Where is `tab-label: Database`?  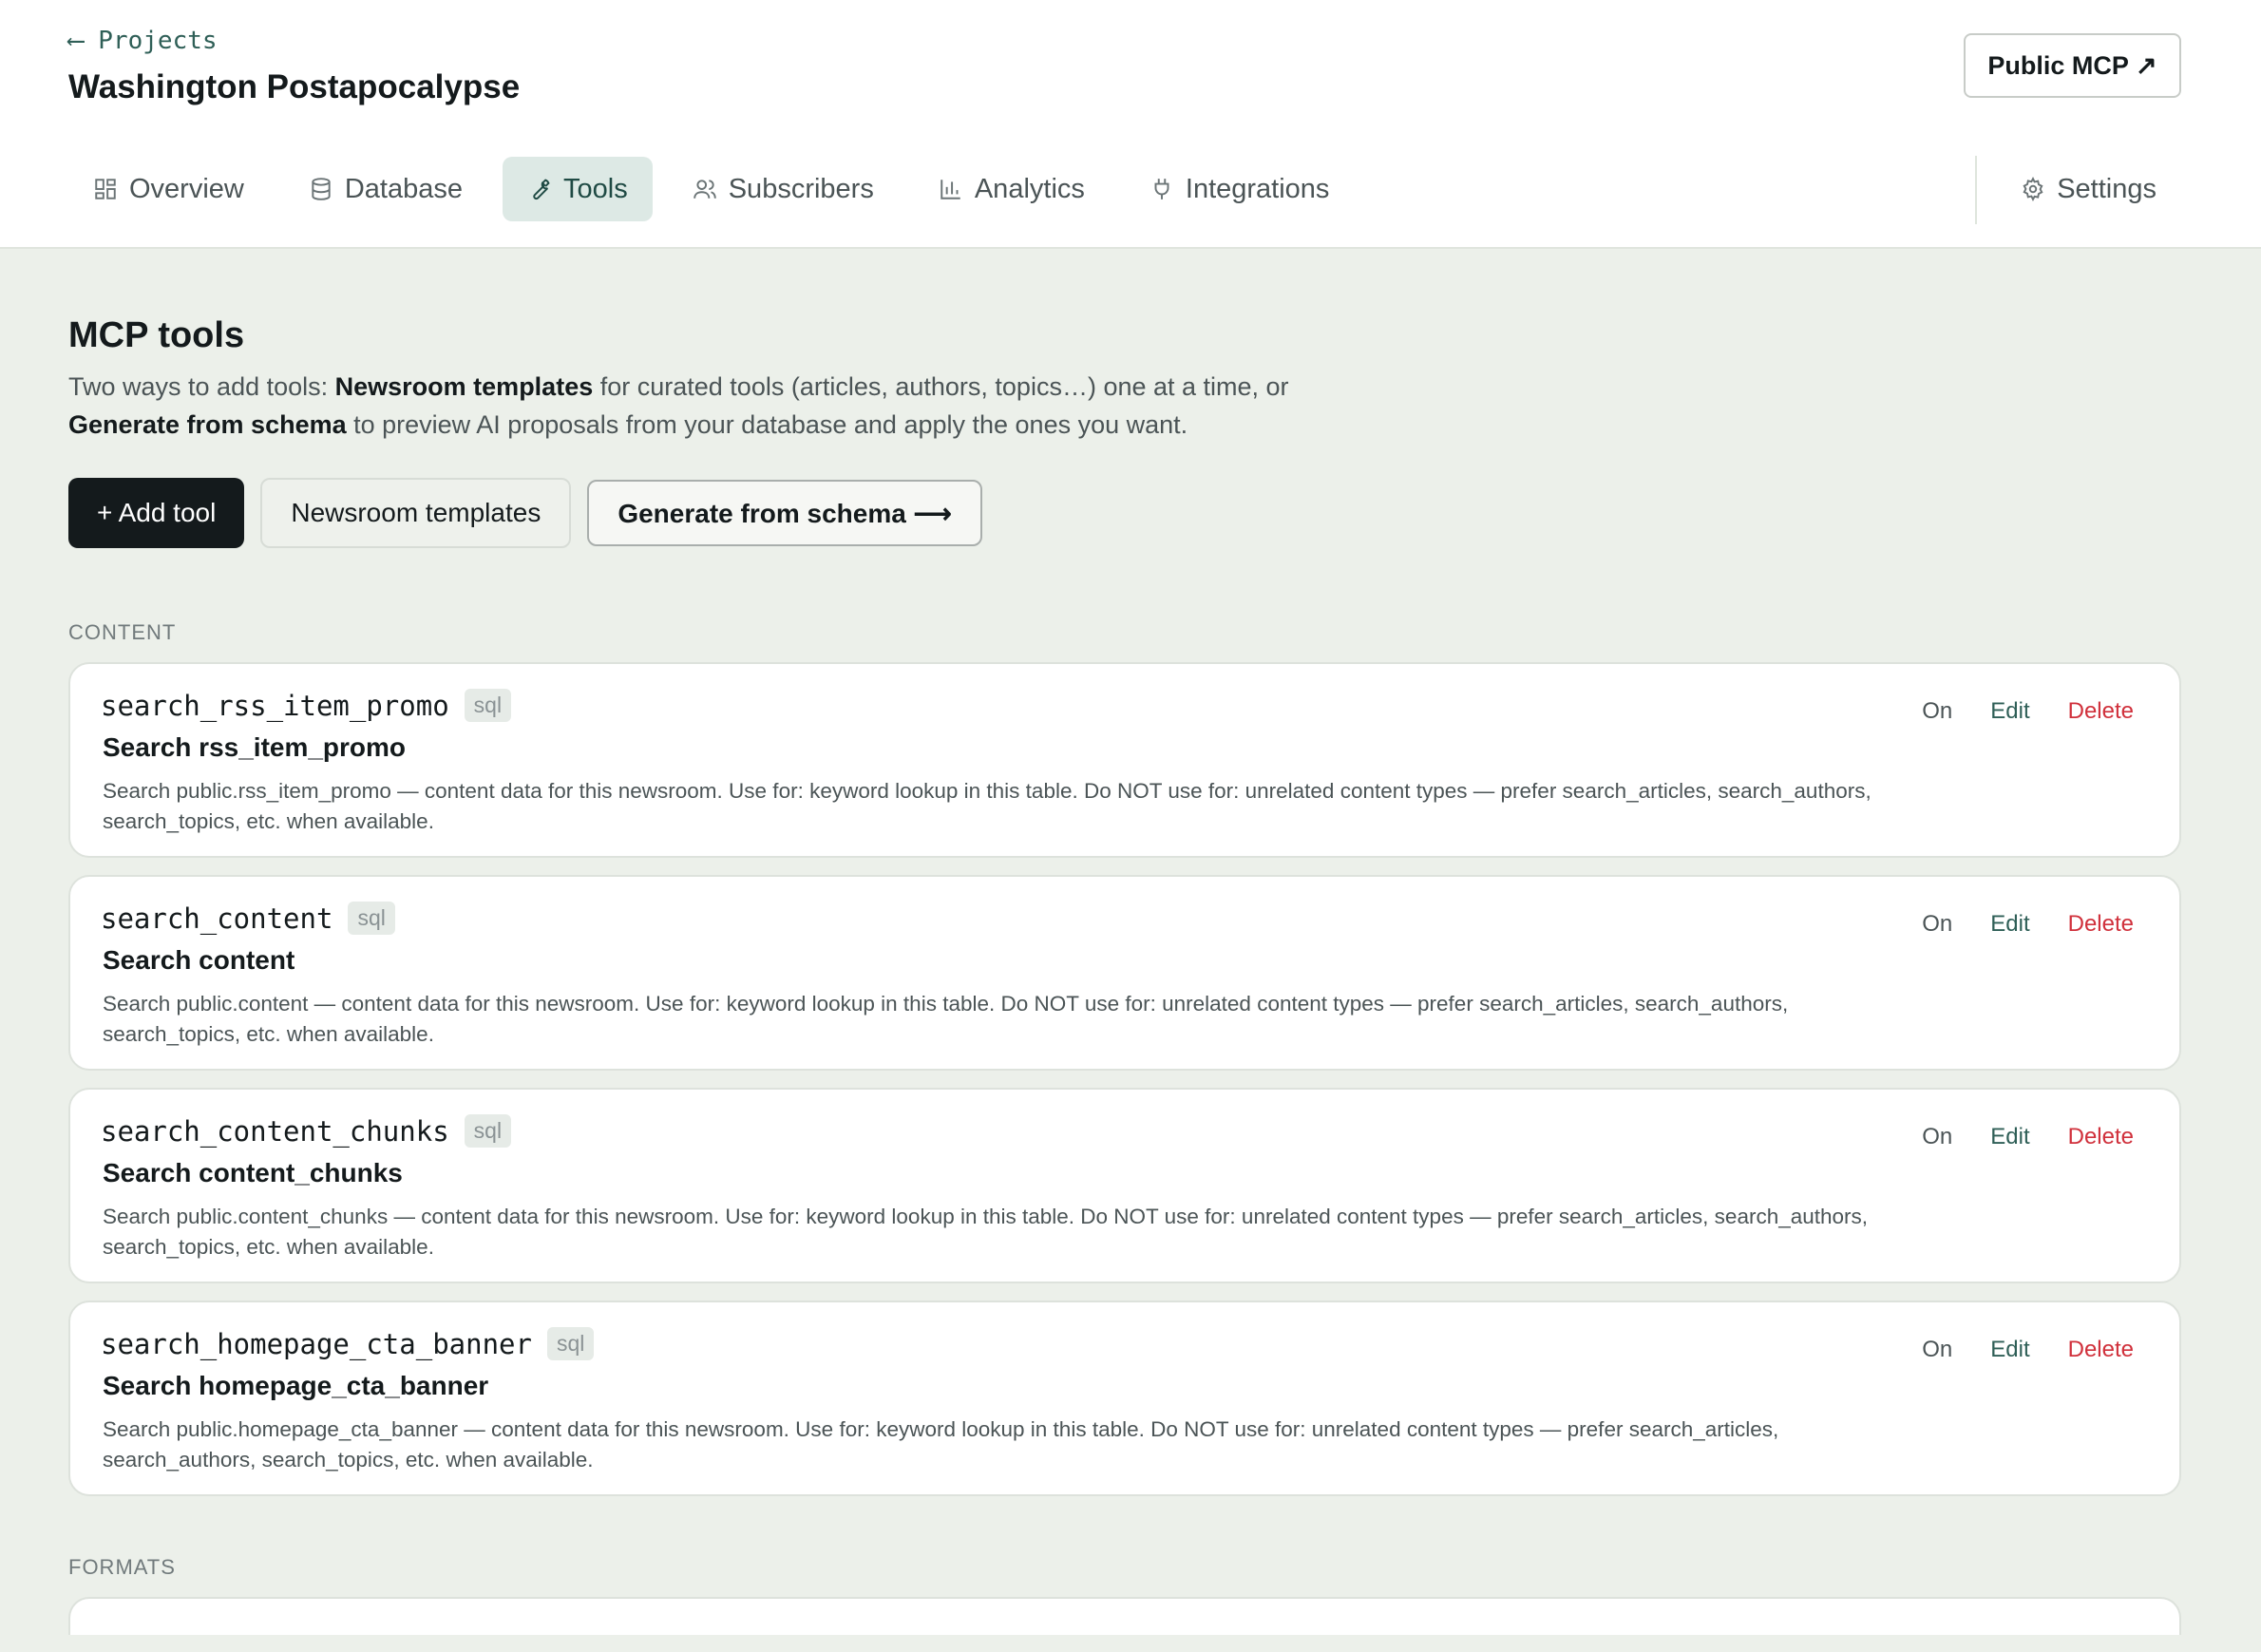
tab-label: Database is located at coordinates (404, 188).